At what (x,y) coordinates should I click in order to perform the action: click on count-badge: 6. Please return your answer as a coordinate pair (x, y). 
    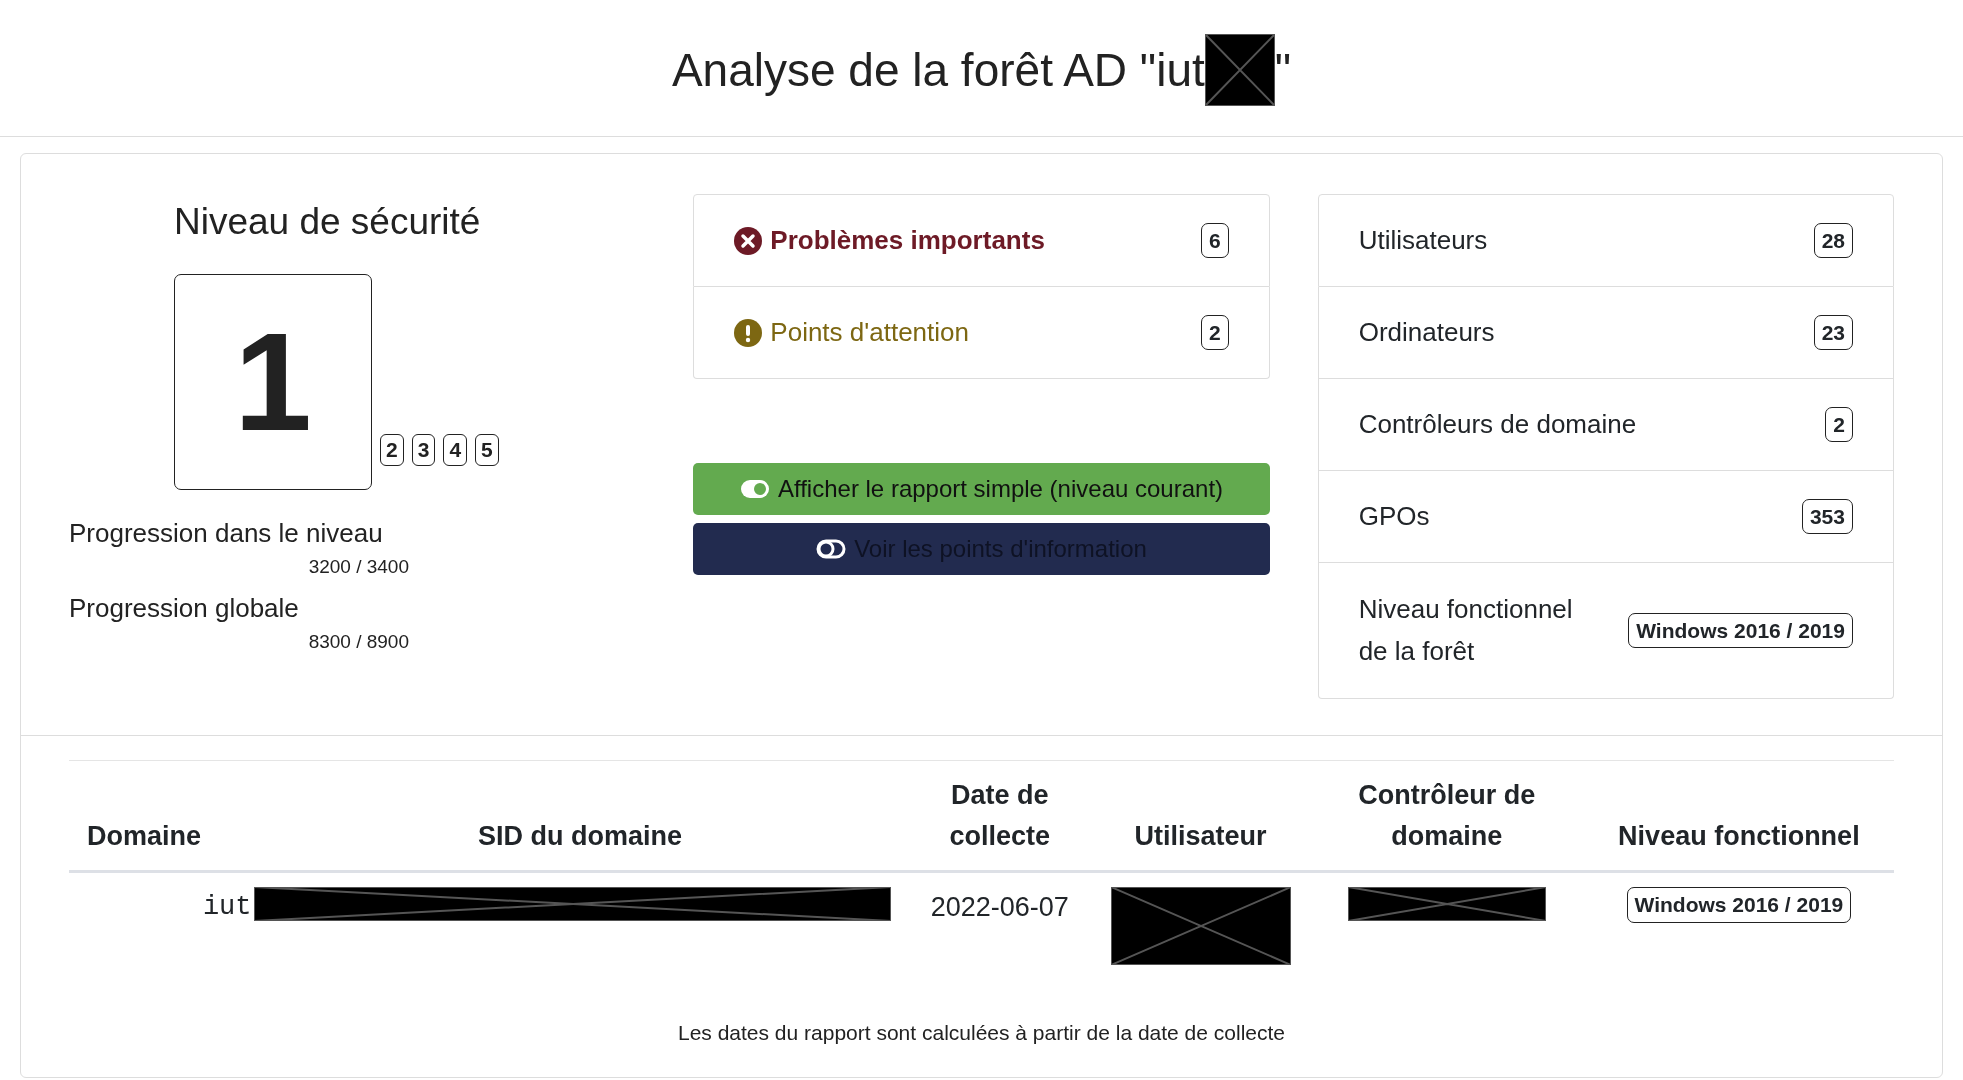
    Looking at the image, I should click on (1214, 240).